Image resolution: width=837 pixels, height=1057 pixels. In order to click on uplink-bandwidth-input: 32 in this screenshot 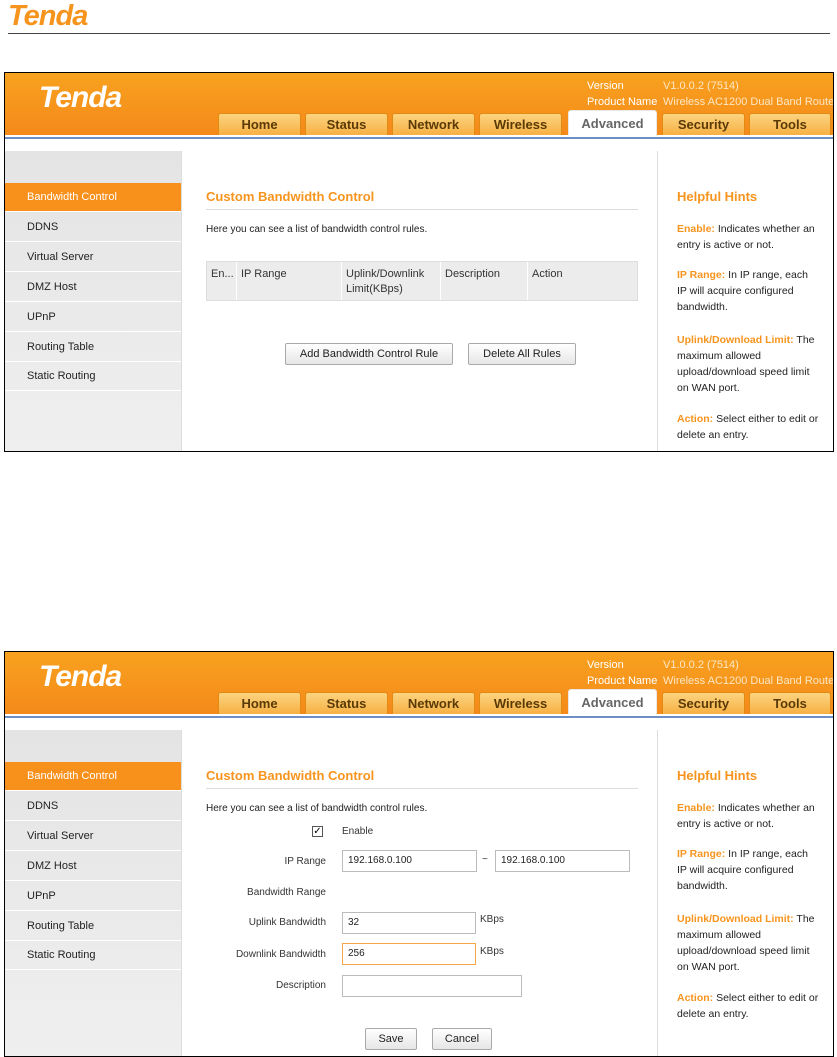, I will do `click(409, 923)`.